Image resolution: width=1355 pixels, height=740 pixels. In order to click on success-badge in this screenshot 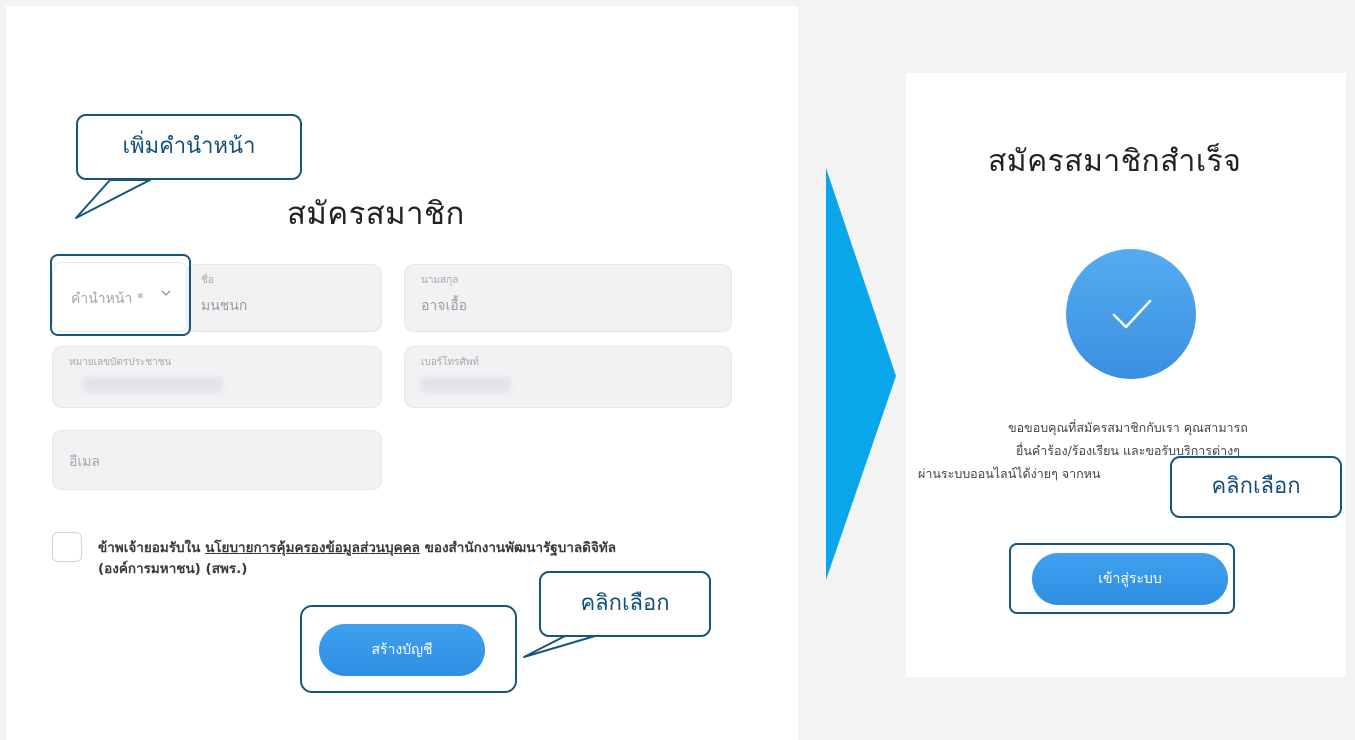, I will do `click(1131, 314)`.